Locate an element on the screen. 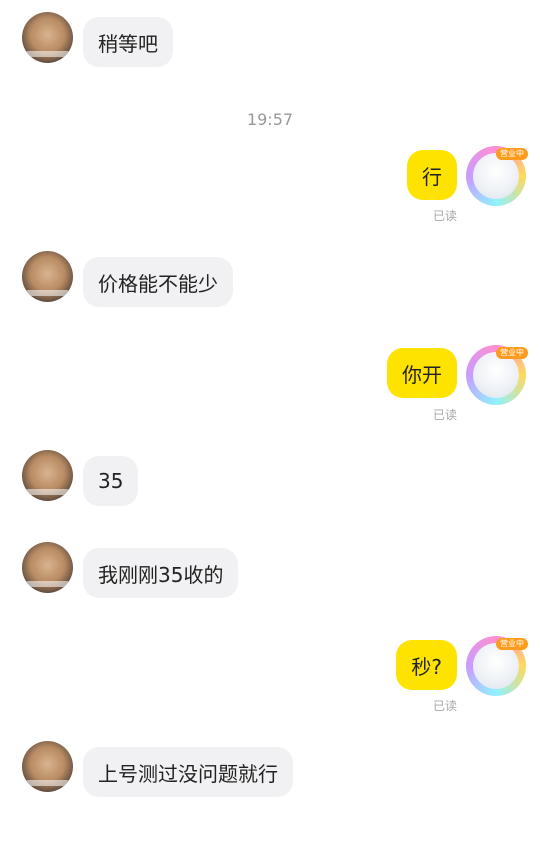 The height and width of the screenshot is (858, 540). timestamp: 19:57 is located at coordinates (270, 119).